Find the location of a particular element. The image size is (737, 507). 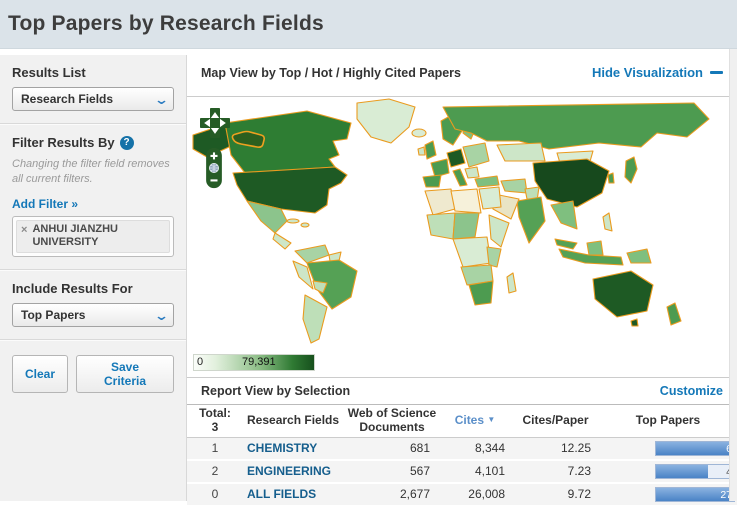

map-color-scale: 0 79,391 is located at coordinates (254, 362).